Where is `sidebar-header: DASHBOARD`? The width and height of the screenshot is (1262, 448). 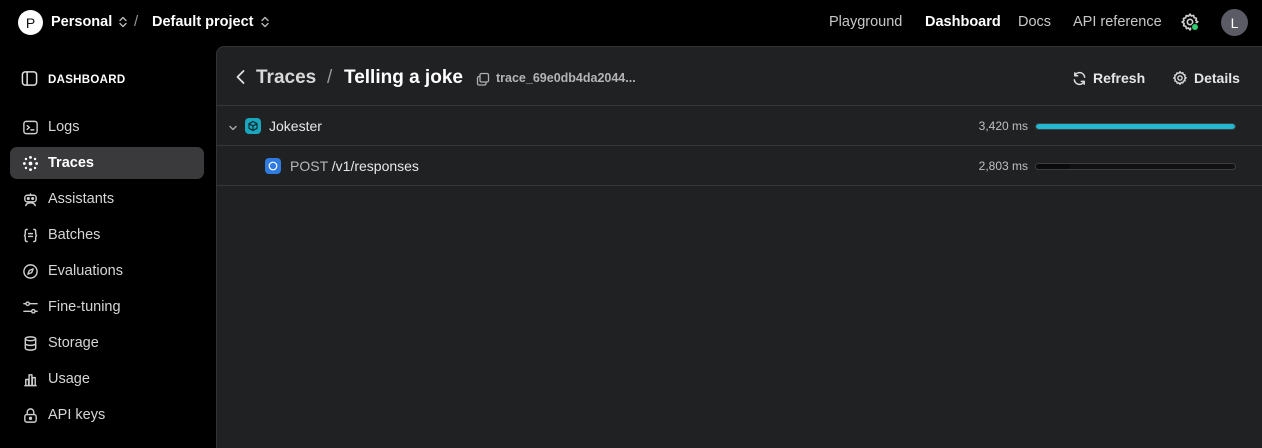 sidebar-header: DASHBOARD is located at coordinates (73, 80).